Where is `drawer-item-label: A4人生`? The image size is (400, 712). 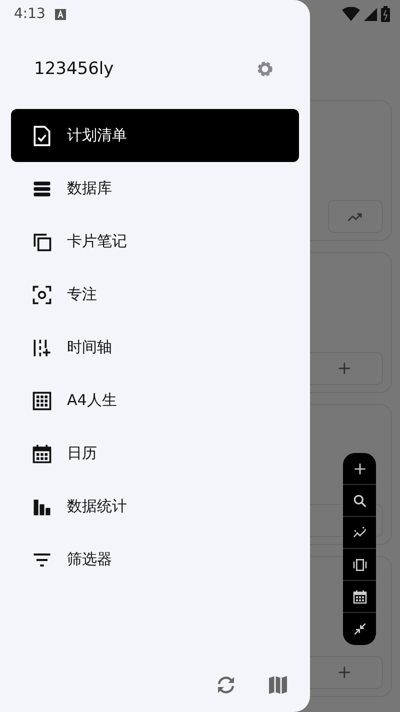
drawer-item-label: A4人生 is located at coordinates (92, 400).